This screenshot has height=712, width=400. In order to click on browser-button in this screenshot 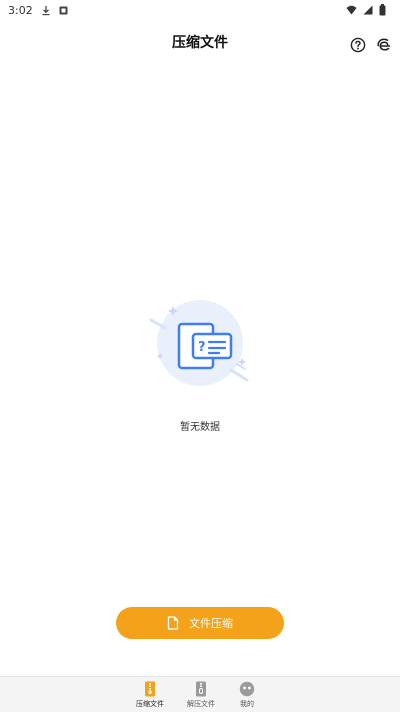, I will do `click(384, 45)`.